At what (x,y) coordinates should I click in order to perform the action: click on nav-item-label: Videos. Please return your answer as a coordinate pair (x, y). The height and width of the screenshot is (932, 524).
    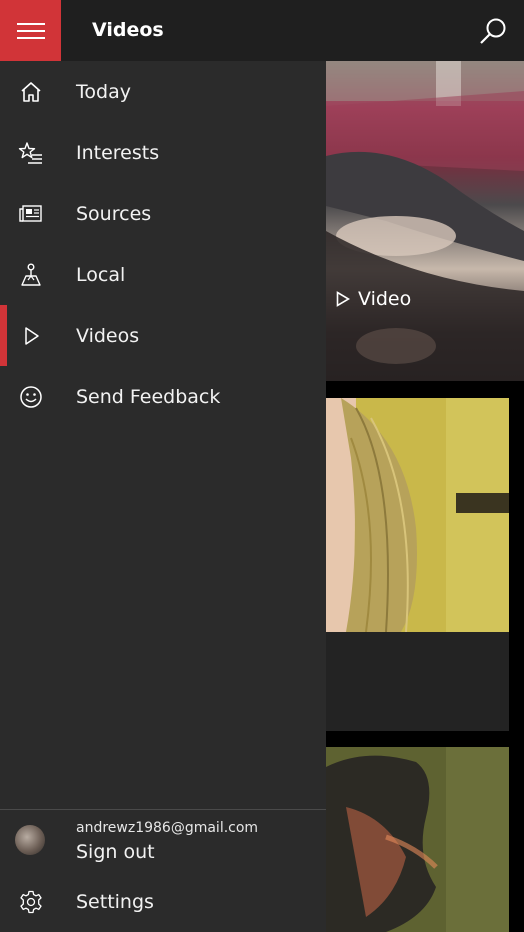
    Looking at the image, I should click on (108, 335).